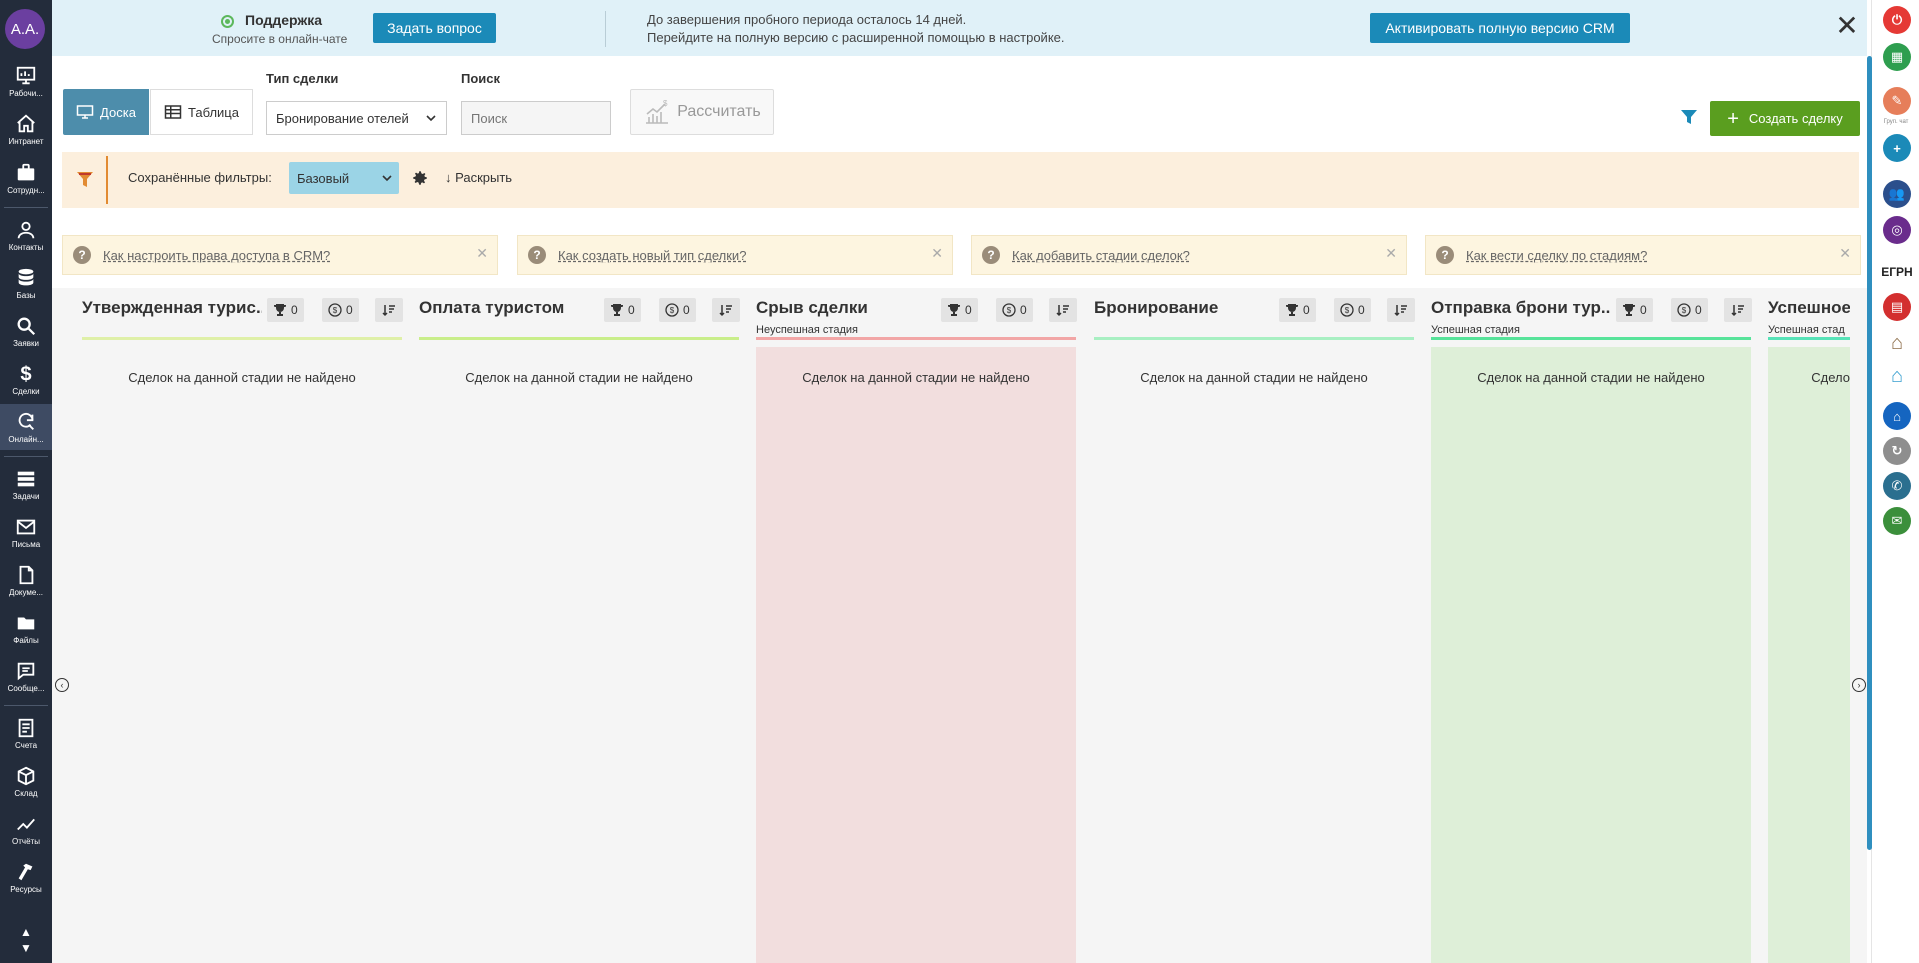  Describe the element at coordinates (26, 841) in the screenshot. I see `sidebar-item-label: Отчёты` at that location.